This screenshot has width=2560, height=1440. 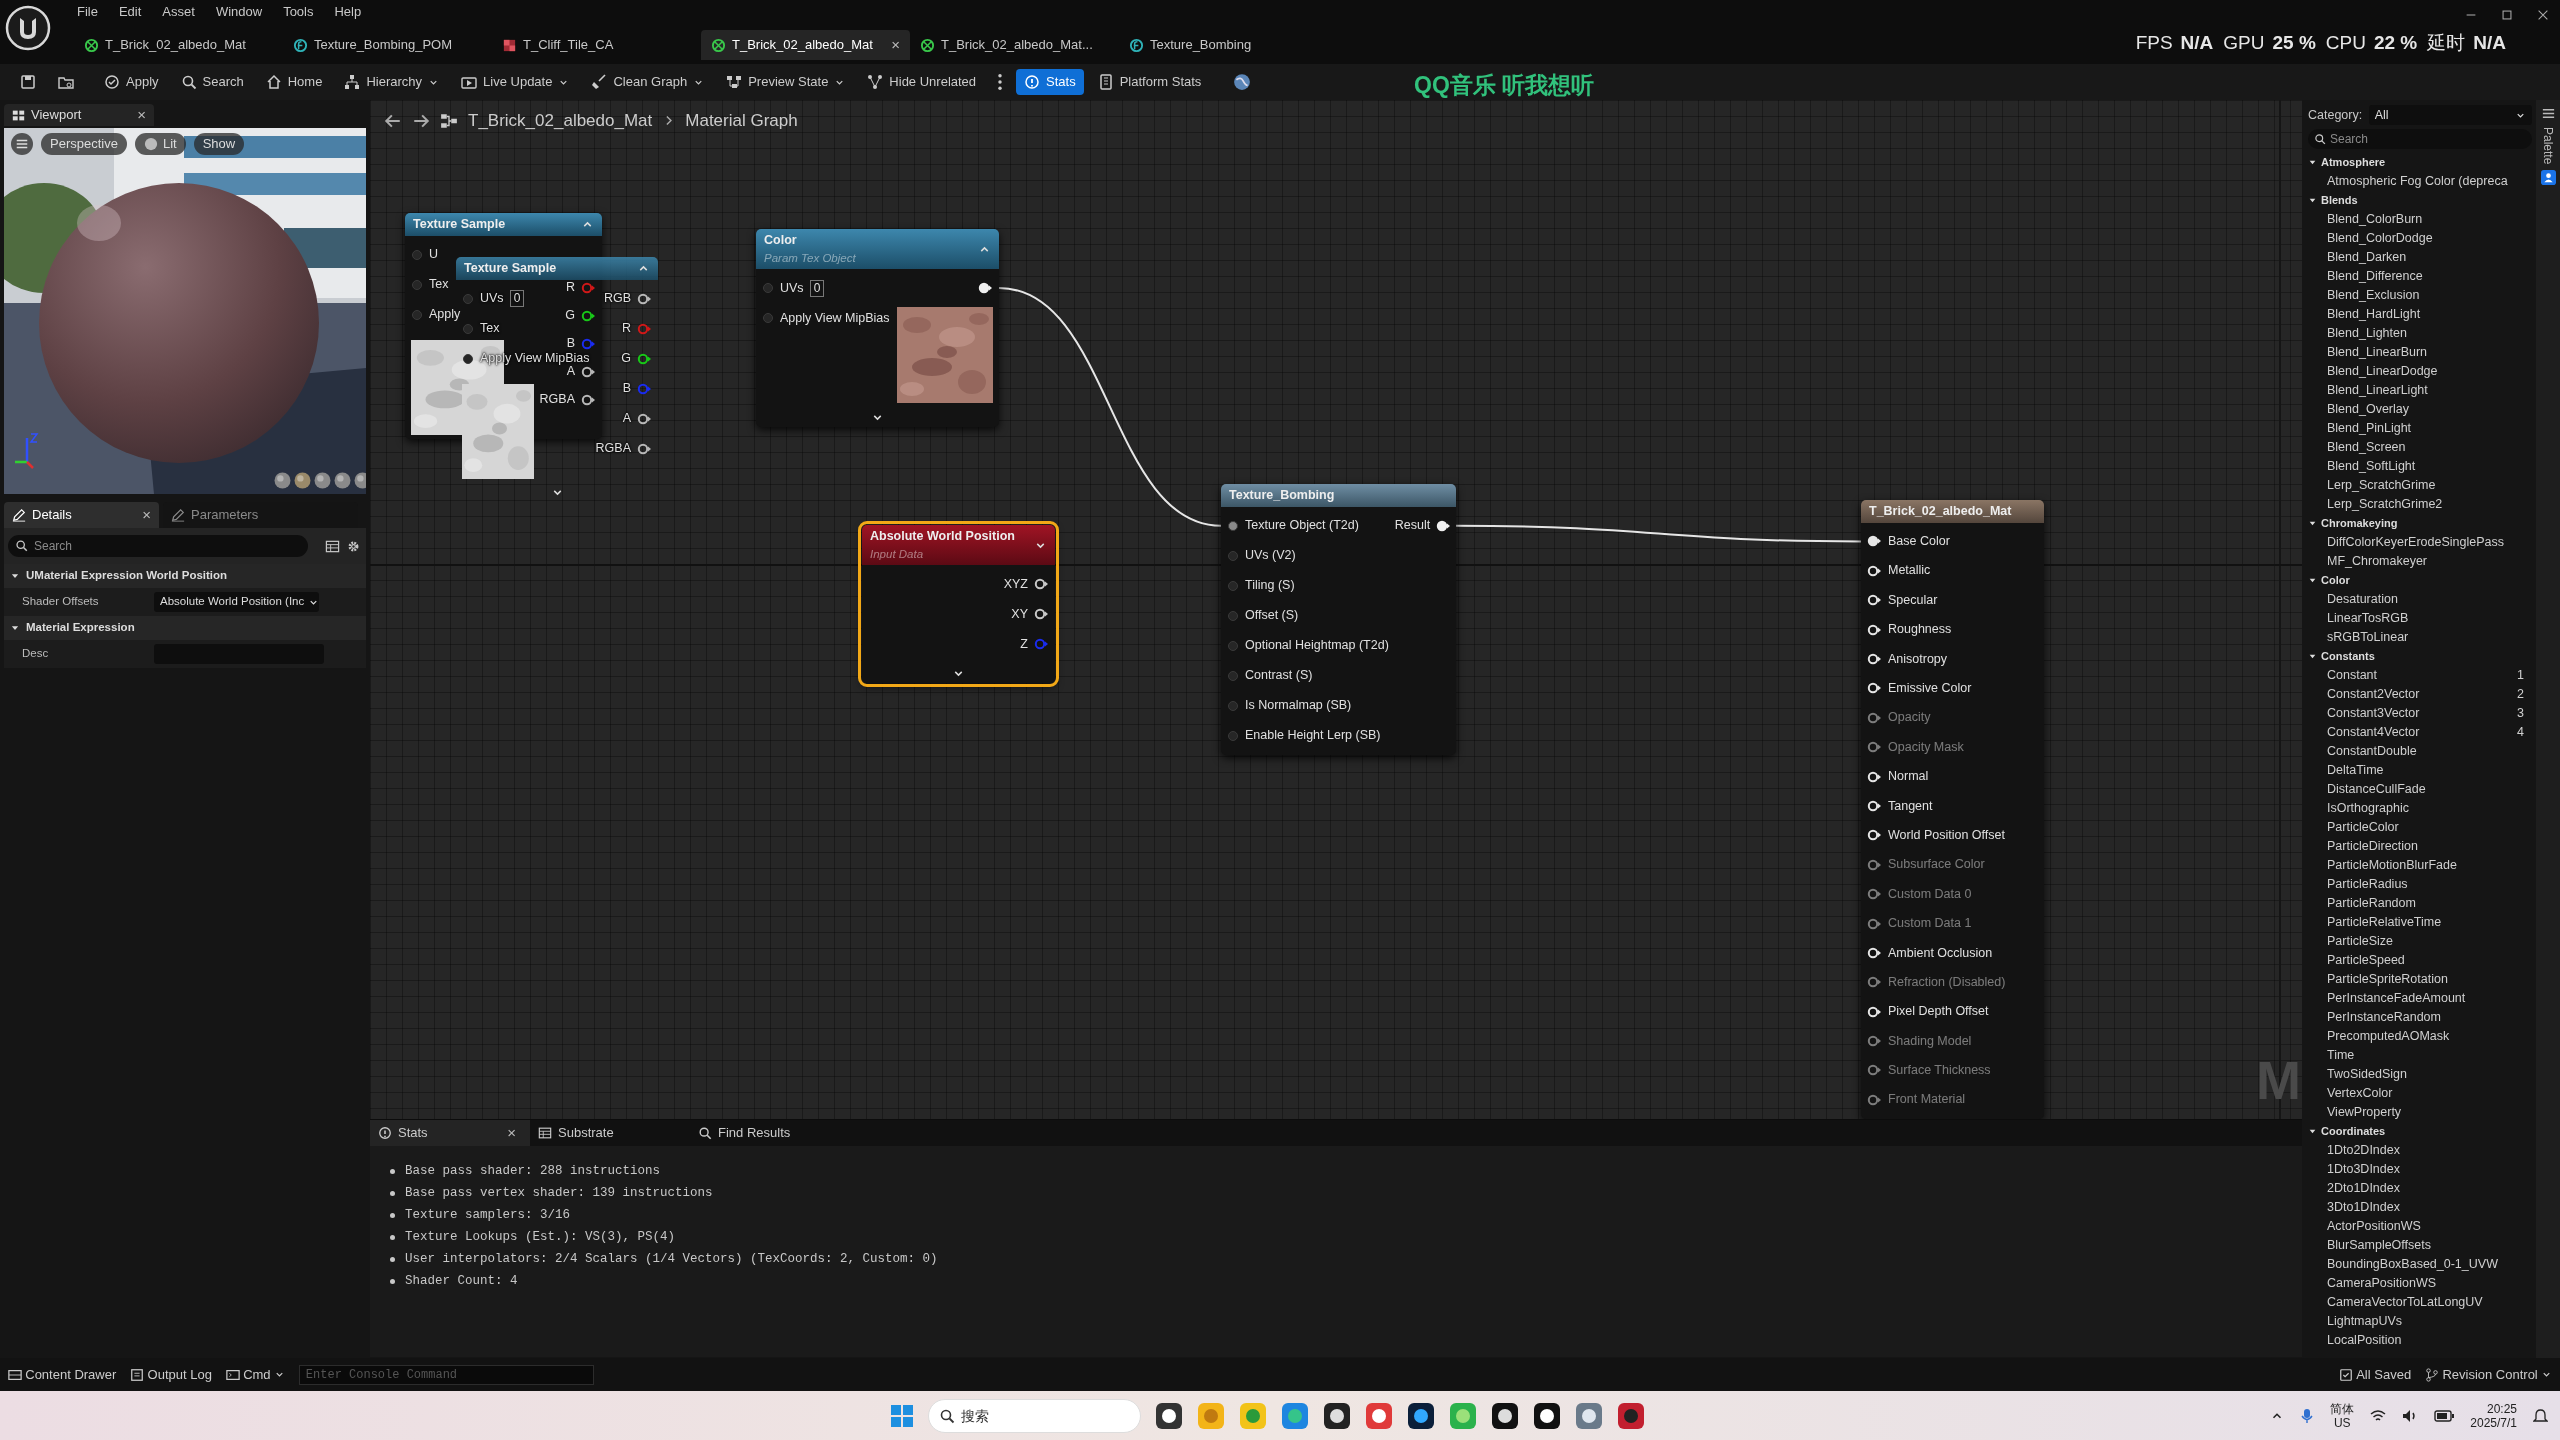 I want to click on palette-item: DiffColorKeyerErodeSinglePass, so click(x=2415, y=542).